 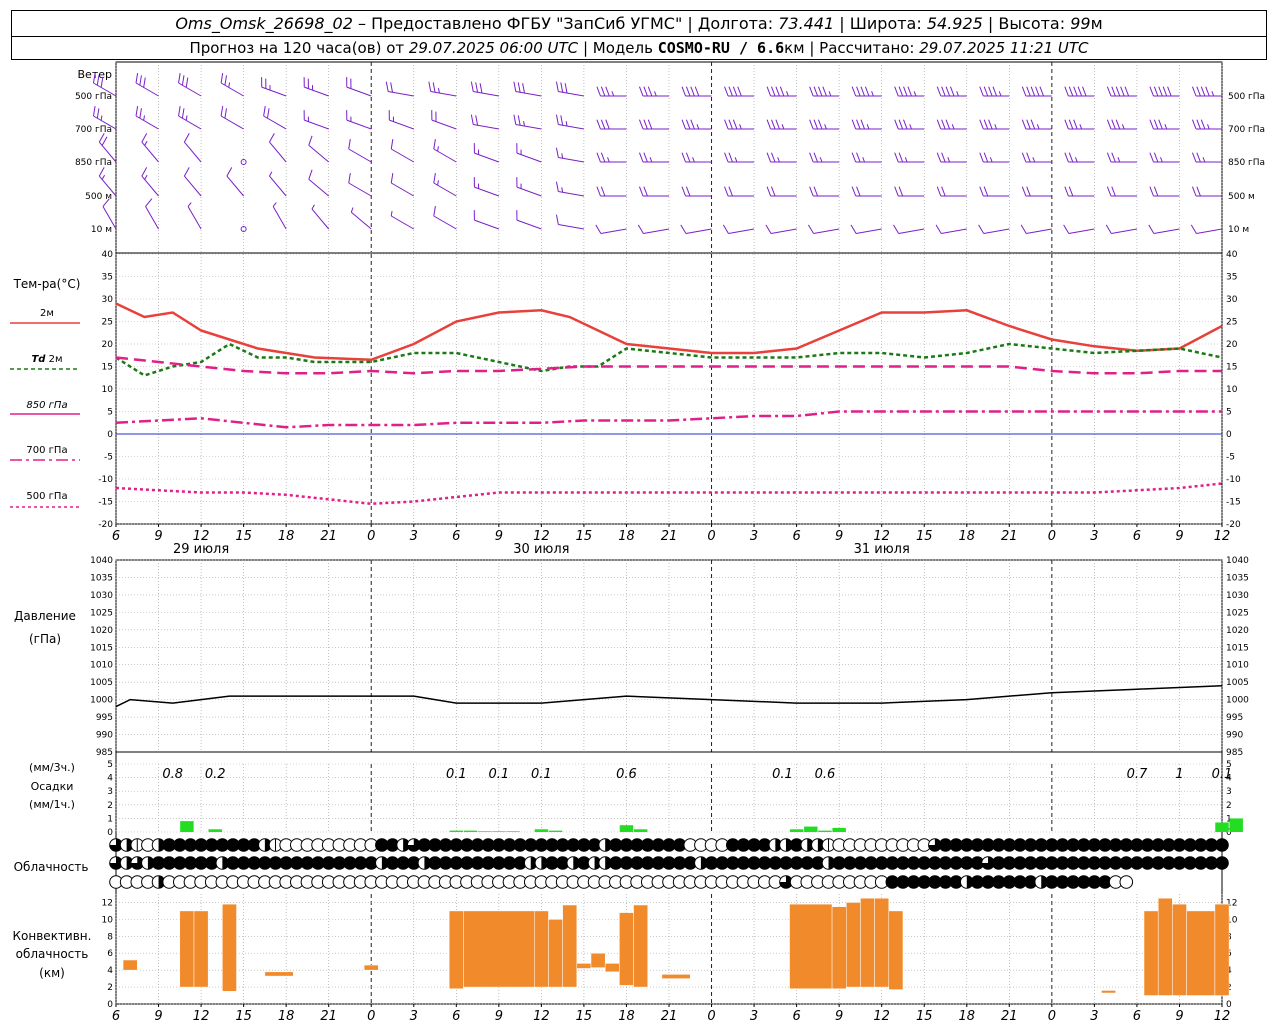 What do you see at coordinates (966, 536) in the screenshot?
I see `time-tick-label: 18` at bounding box center [966, 536].